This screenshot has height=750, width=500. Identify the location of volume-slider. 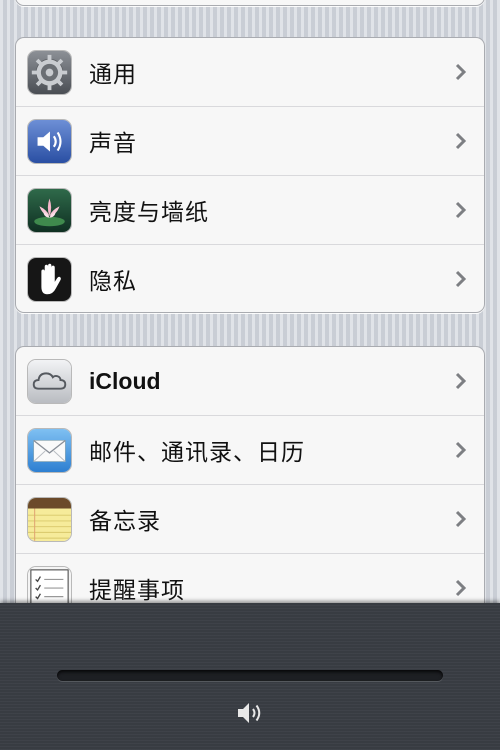
(250, 675).